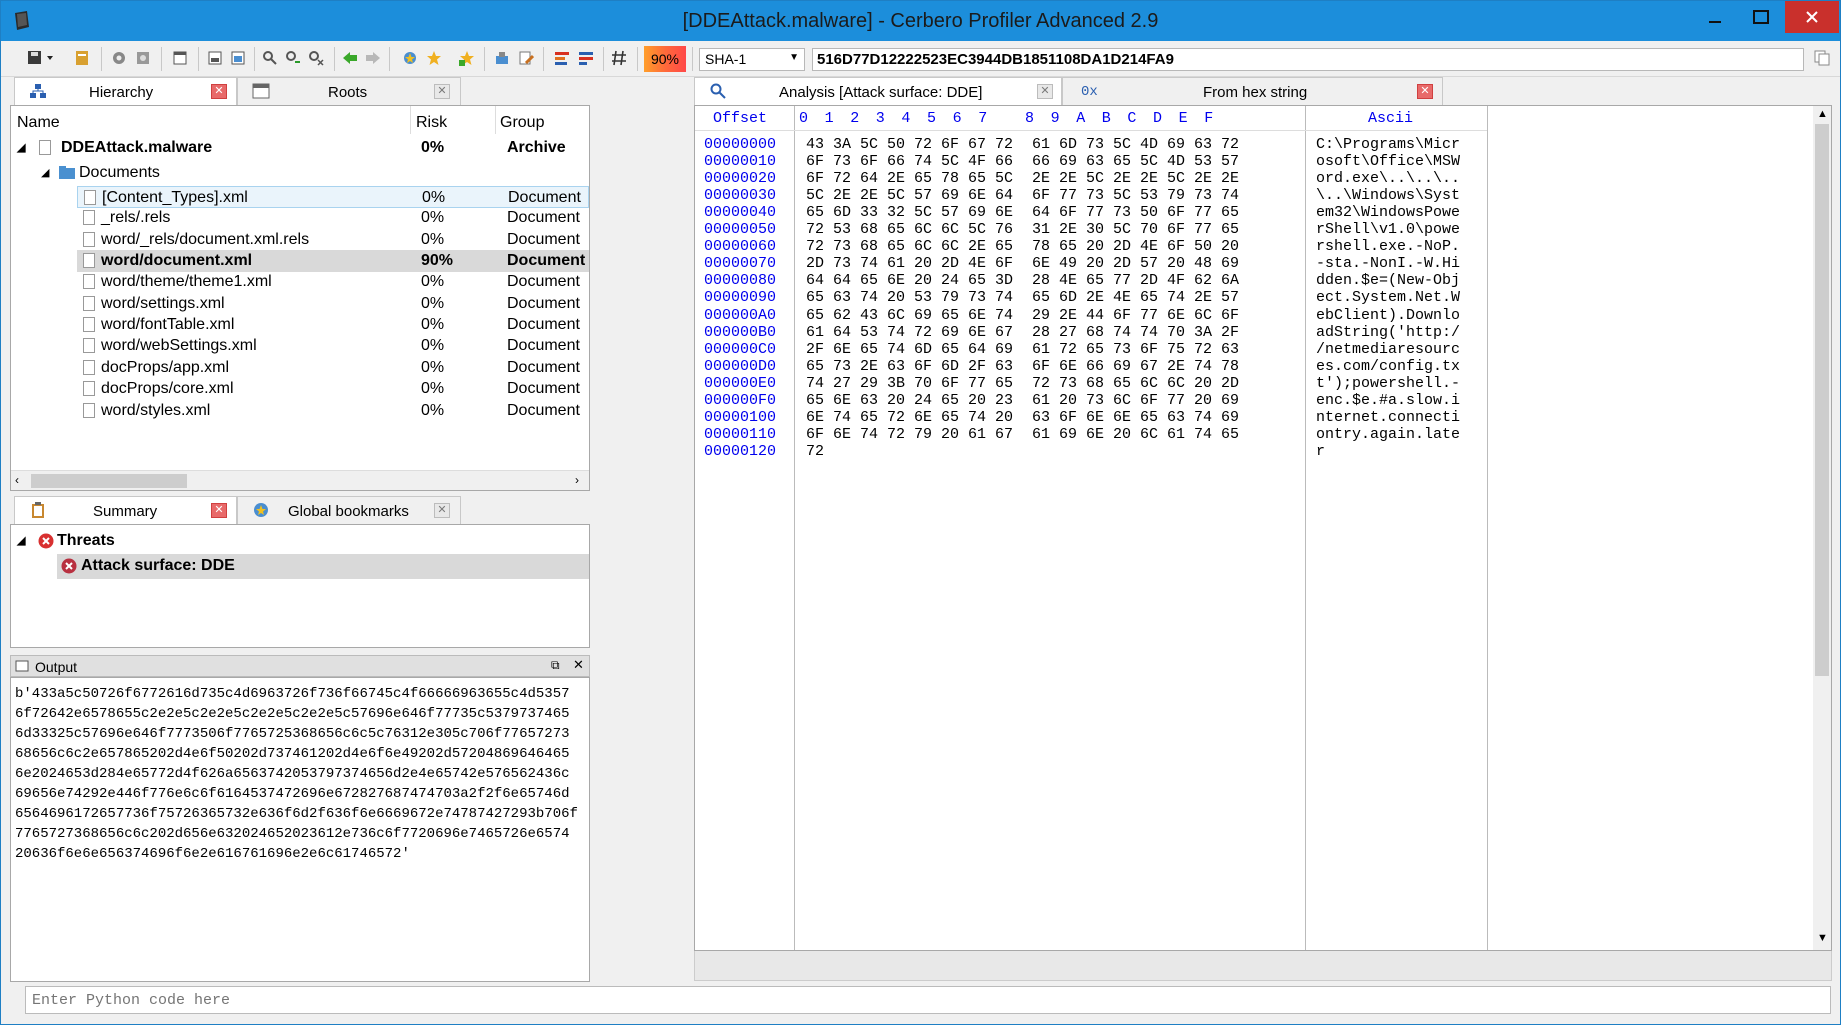 Image resolution: width=1841 pixels, height=1025 pixels. What do you see at coordinates (1388, 280) in the screenshot?
I see `hex-ascii: dden.$e=(New-Obj` at bounding box center [1388, 280].